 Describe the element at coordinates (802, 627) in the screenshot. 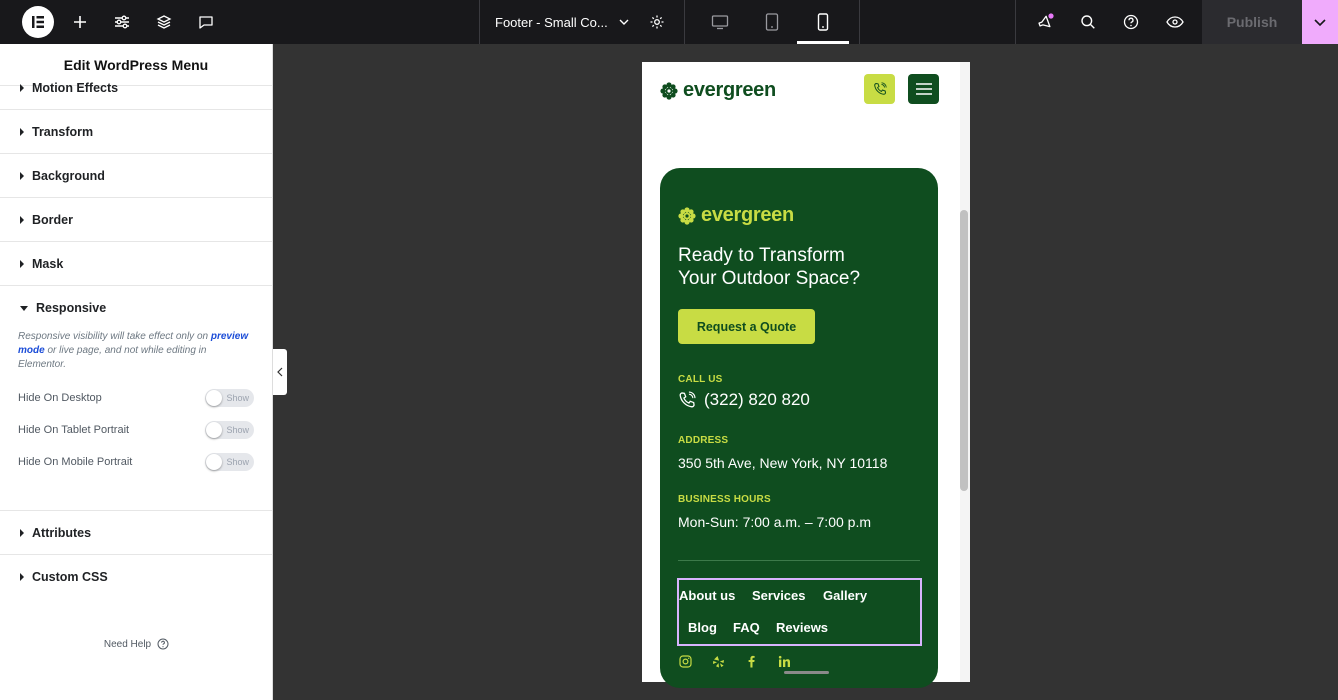

I see `menu-item-reviews: Reviews` at that location.